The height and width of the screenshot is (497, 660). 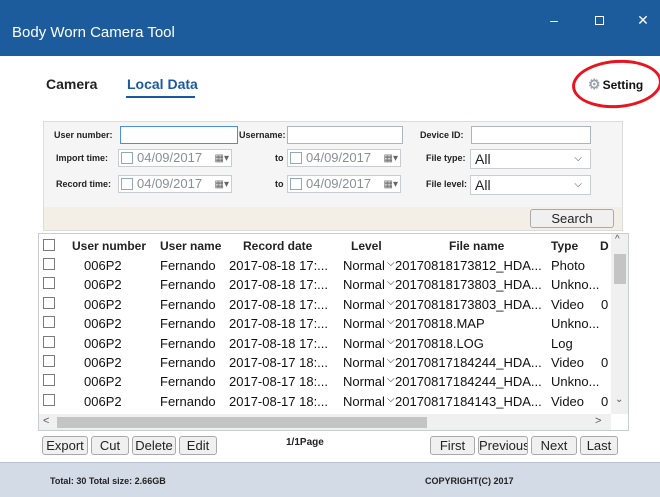 I want to click on horizontal-scroll-thumb, so click(x=242, y=422).